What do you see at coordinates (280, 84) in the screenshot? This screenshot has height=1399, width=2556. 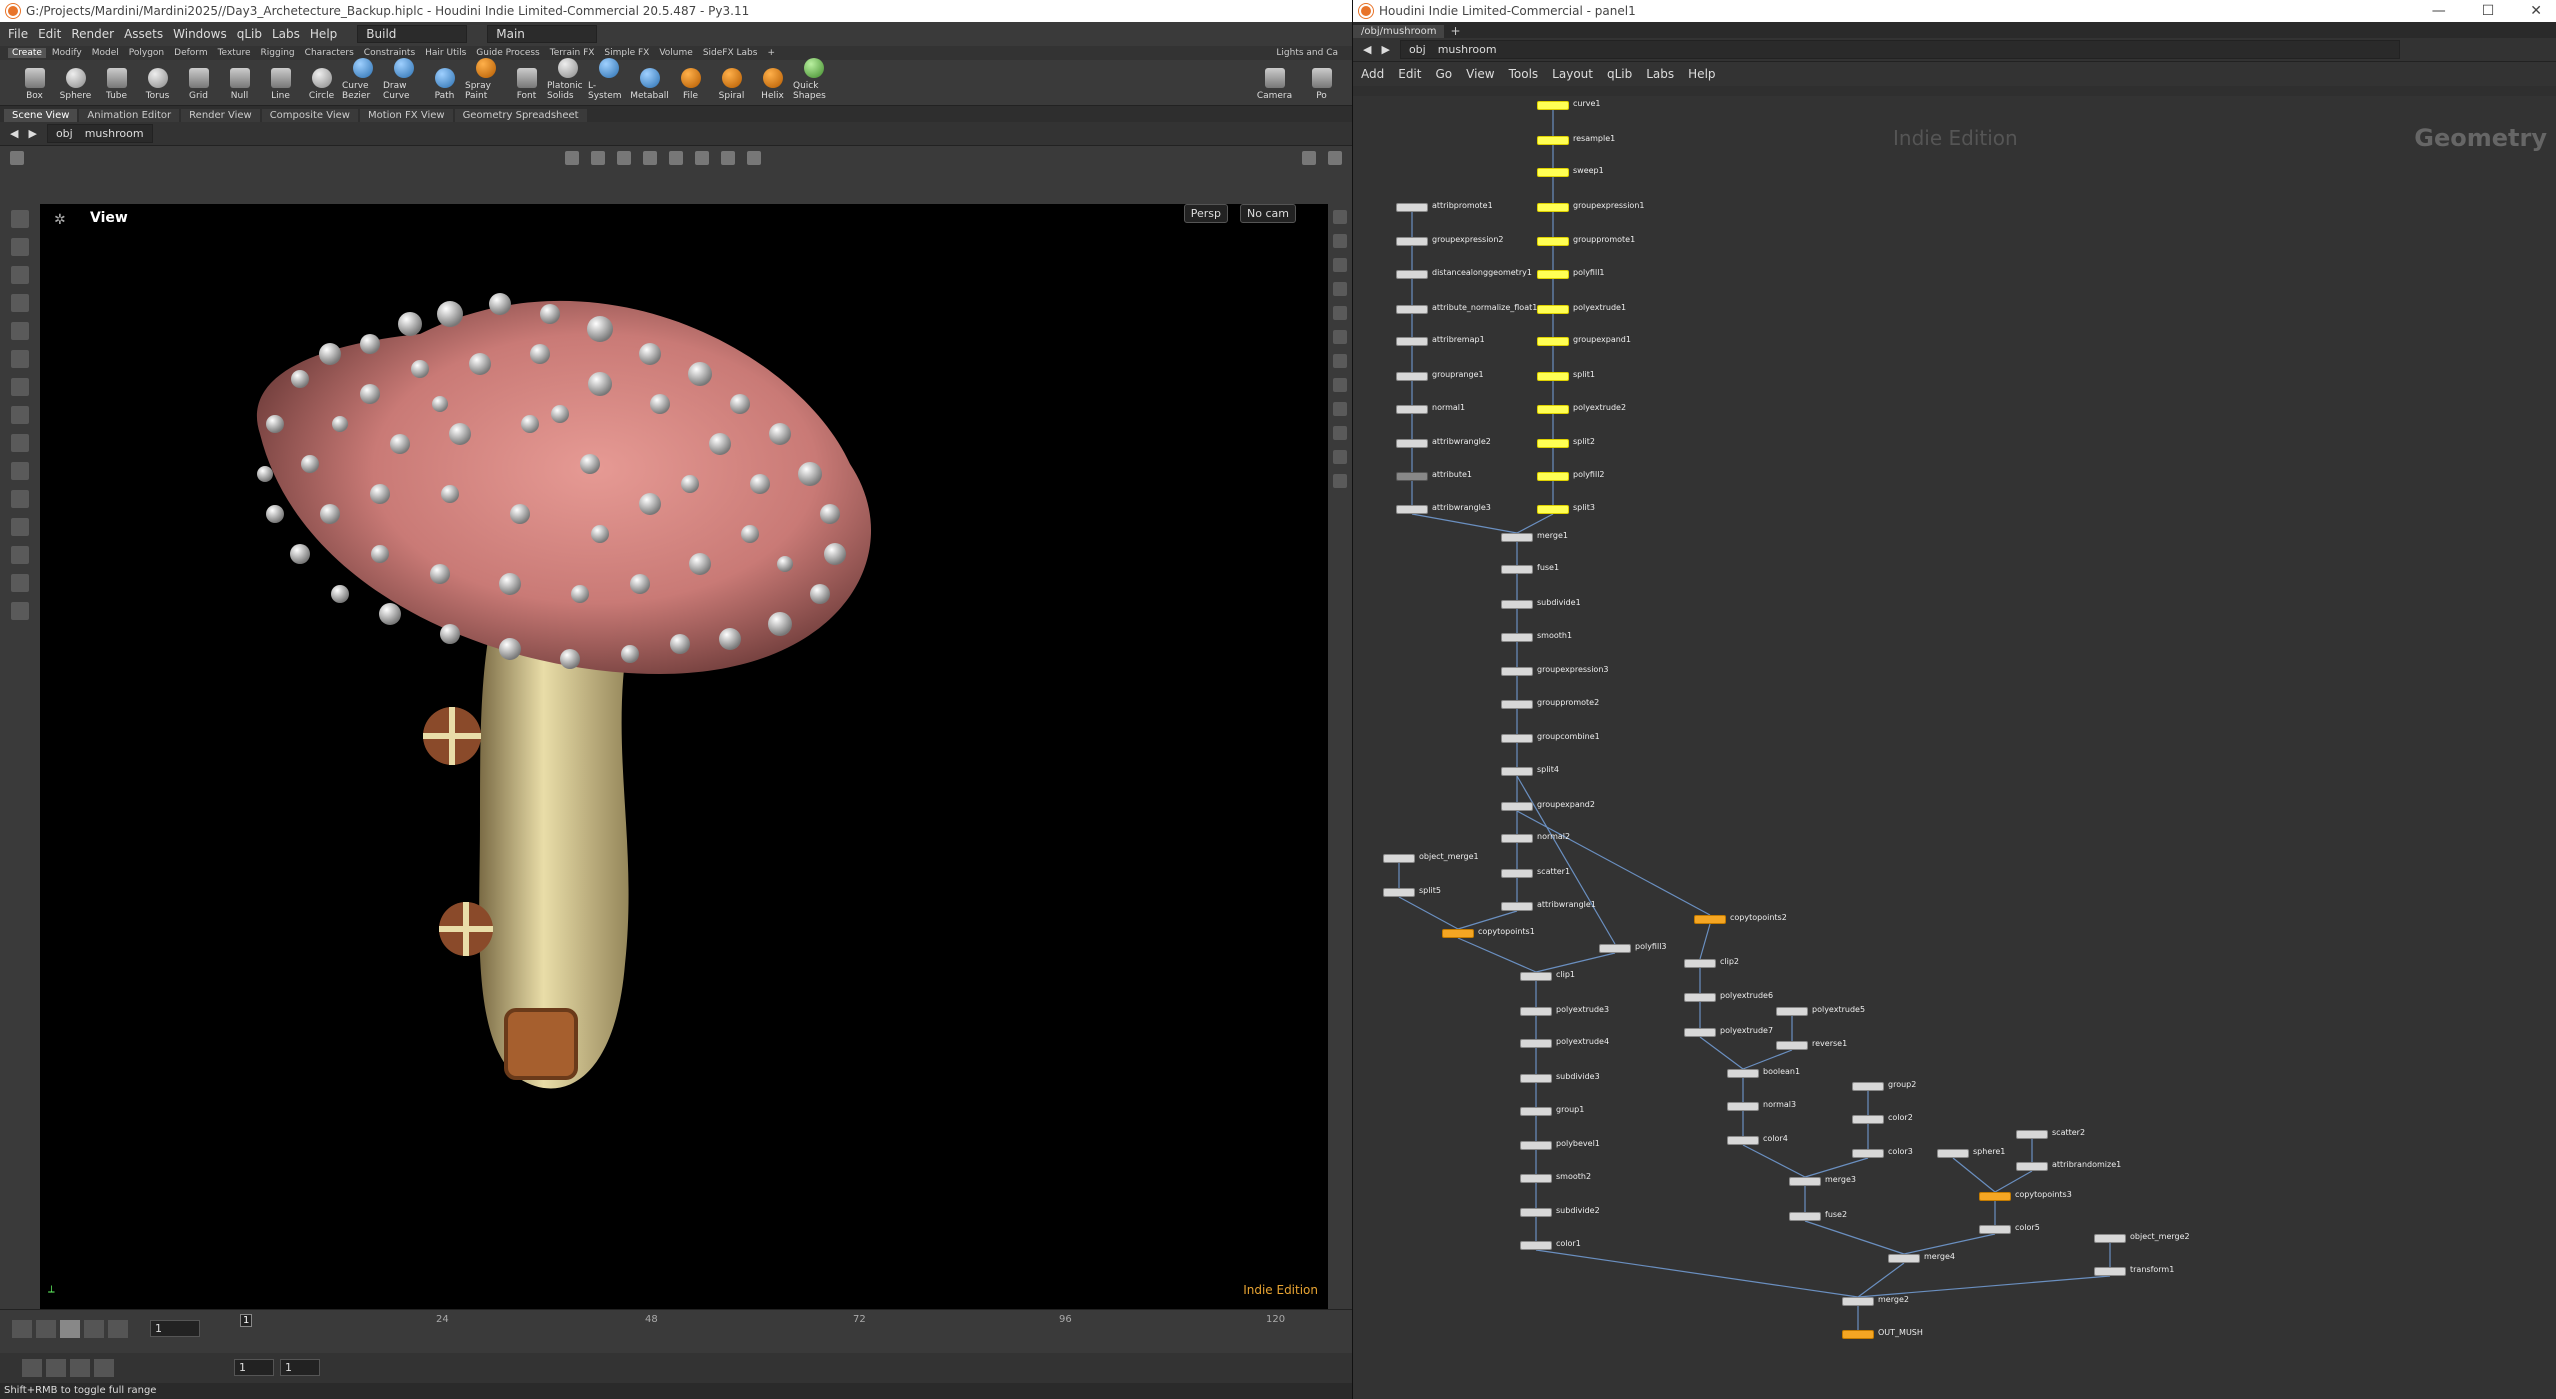 I see `tool-6: Line` at bounding box center [280, 84].